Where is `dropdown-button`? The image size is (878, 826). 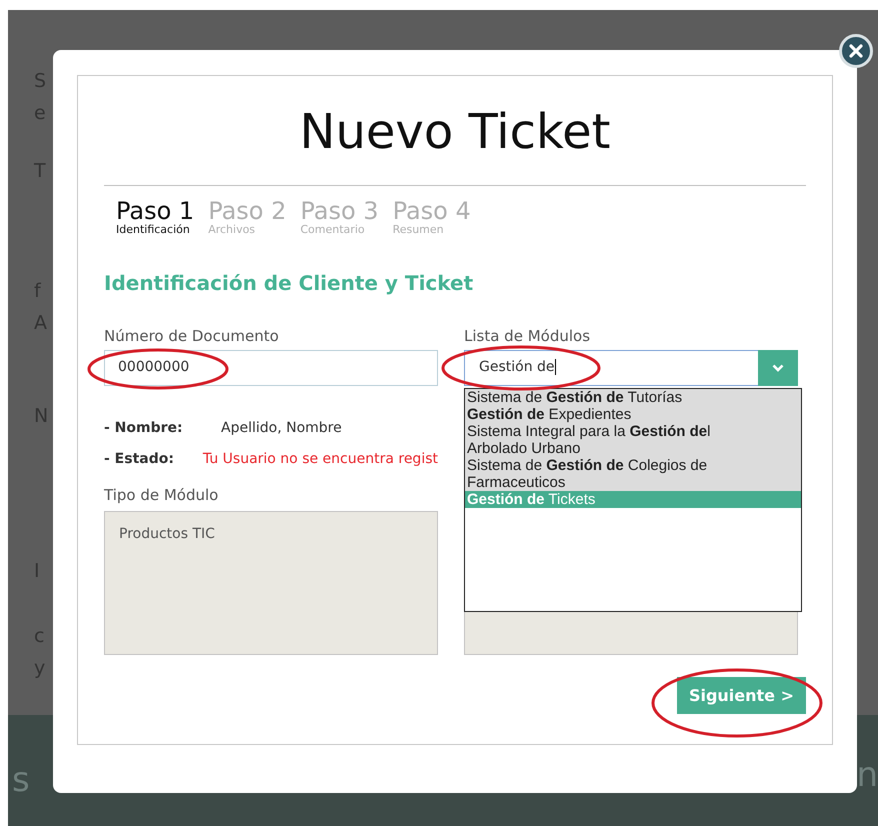
dropdown-button is located at coordinates (778, 368).